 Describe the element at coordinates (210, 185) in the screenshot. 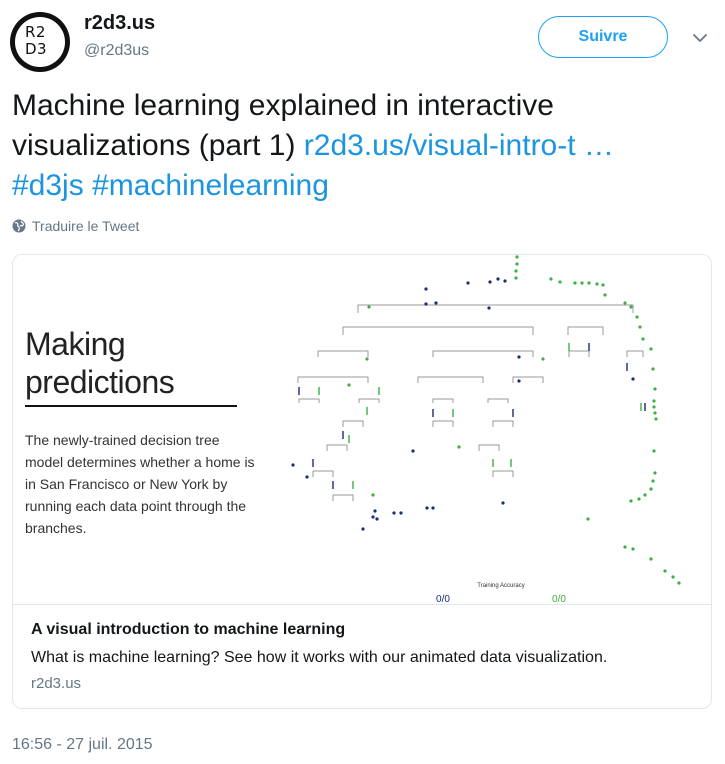

I see `hashtag-machinelearning: #machinelearning` at that location.